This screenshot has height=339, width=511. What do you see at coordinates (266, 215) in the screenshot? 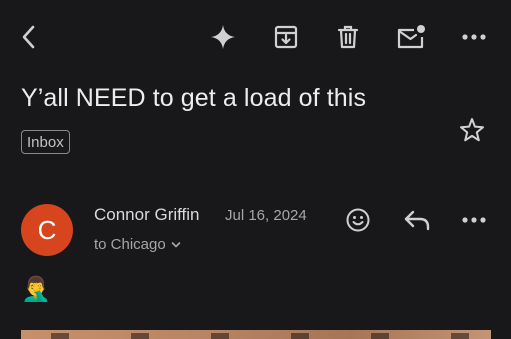
I see `email-date: Jul 16, 2024` at bounding box center [266, 215].